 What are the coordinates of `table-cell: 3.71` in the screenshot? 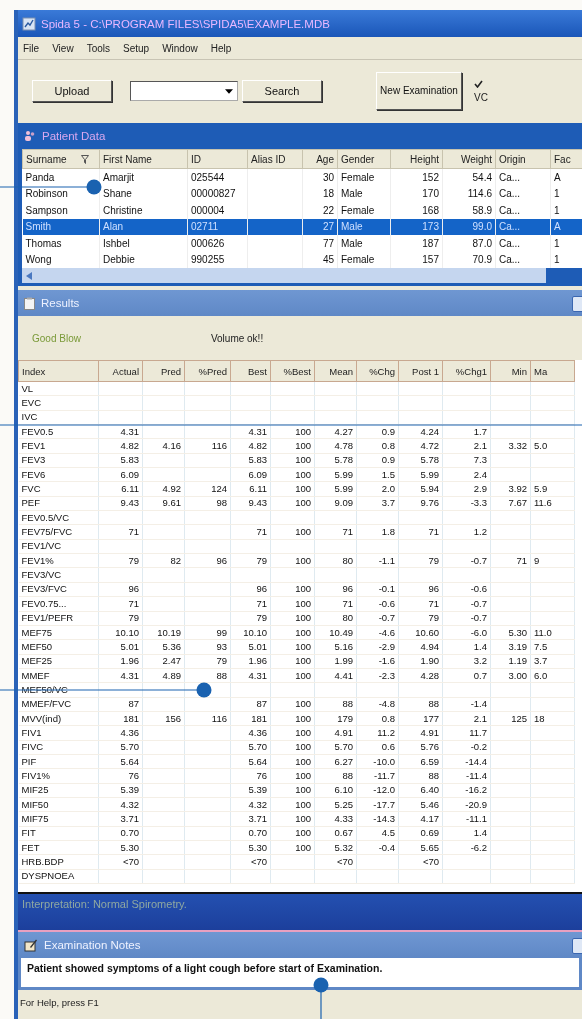 It's located at (129, 818).